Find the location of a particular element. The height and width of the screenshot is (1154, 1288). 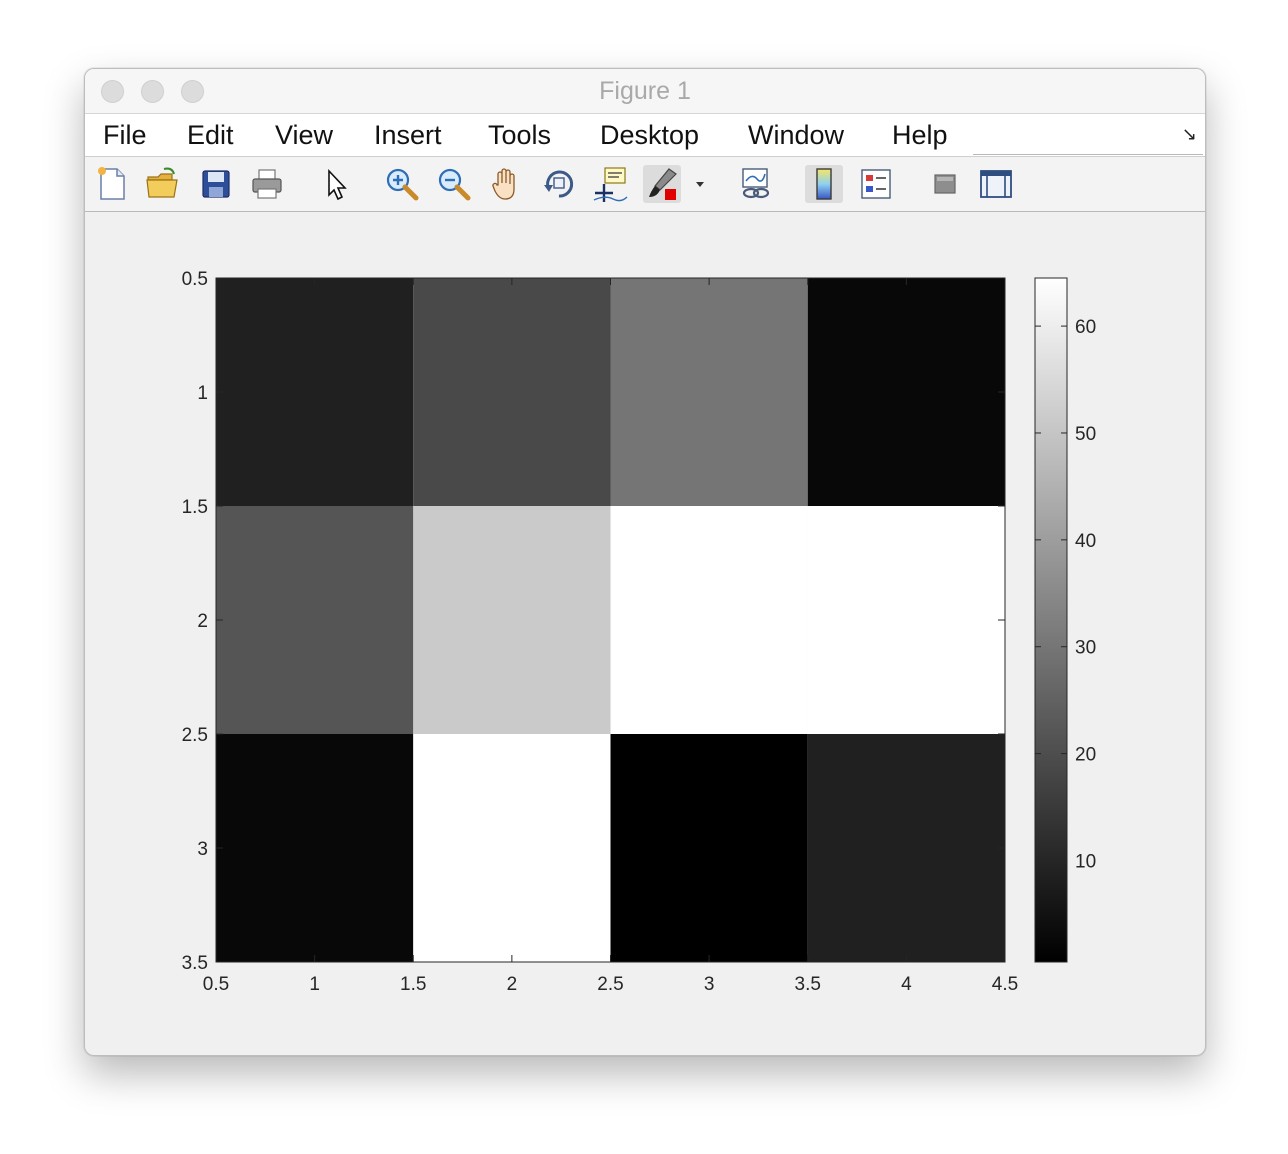

colorbar-tick-label: 30 is located at coordinates (1085, 648).